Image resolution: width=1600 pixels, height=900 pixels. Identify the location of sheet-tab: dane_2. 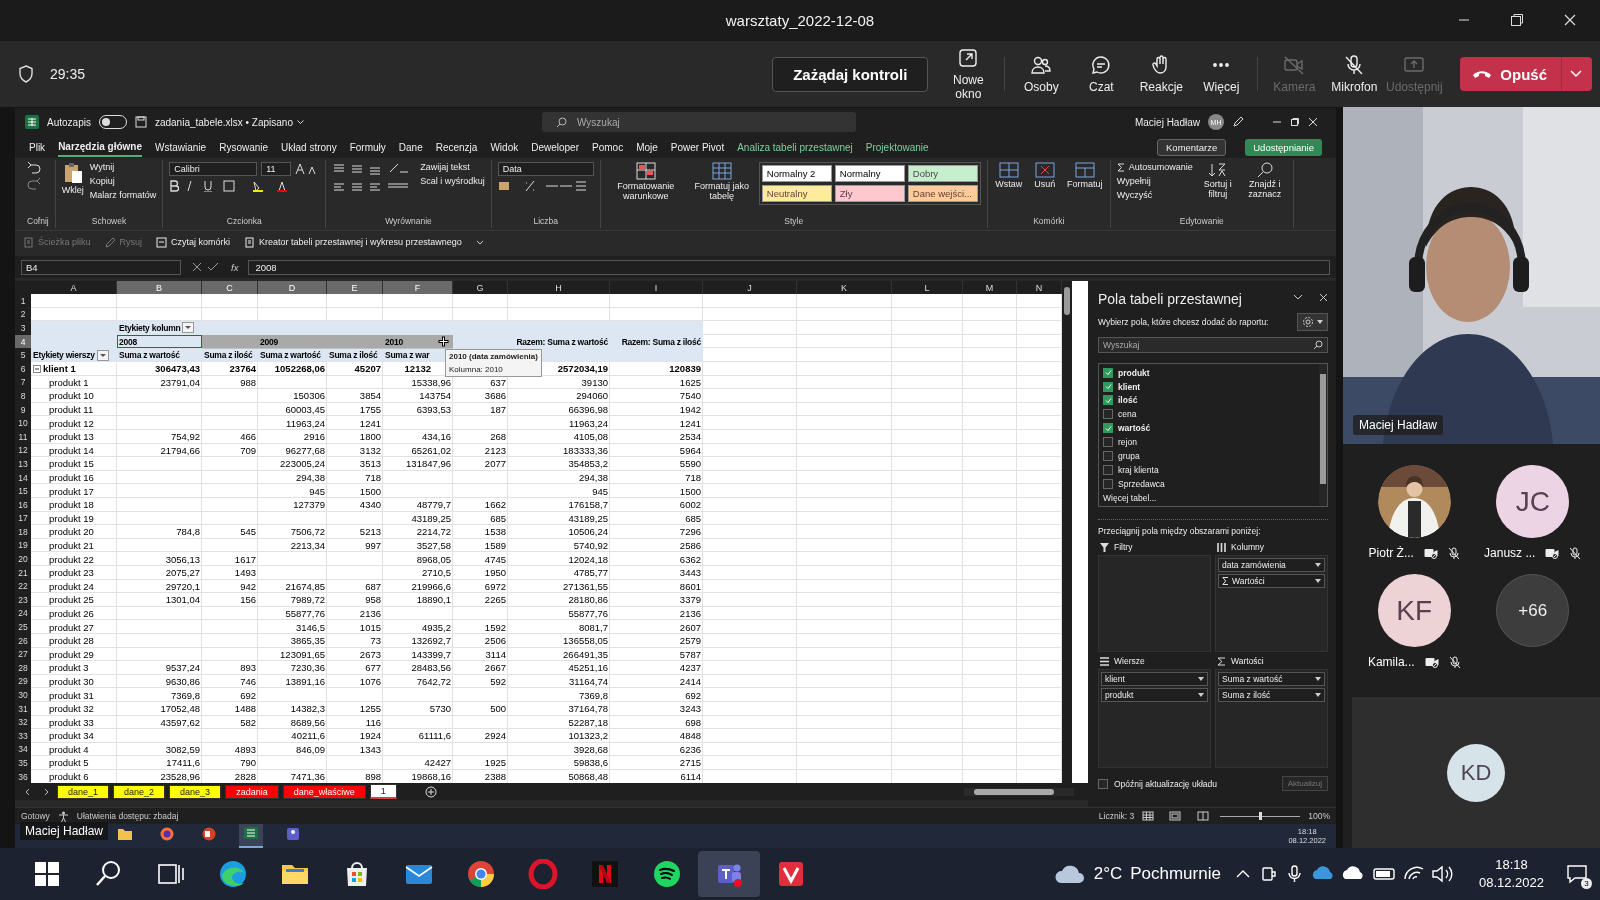
(139, 791).